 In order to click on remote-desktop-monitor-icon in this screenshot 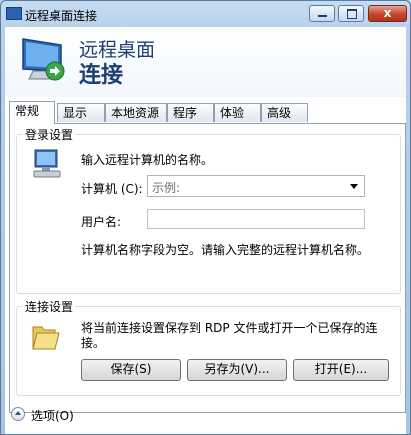, I will do `click(43, 59)`.